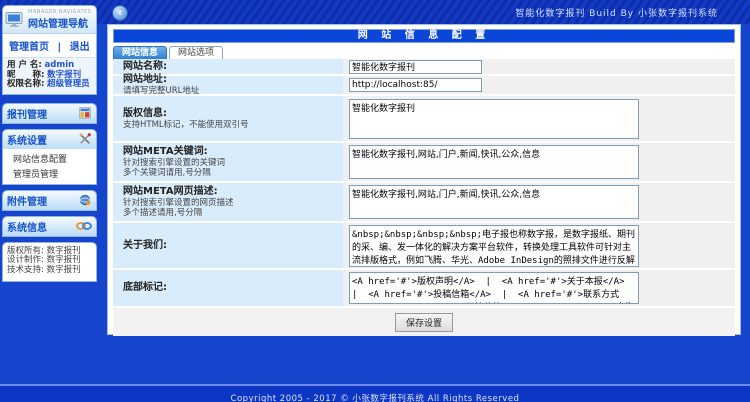  What do you see at coordinates (165, 151) in the screenshot?
I see `field-label: 网站META关键词:` at bounding box center [165, 151].